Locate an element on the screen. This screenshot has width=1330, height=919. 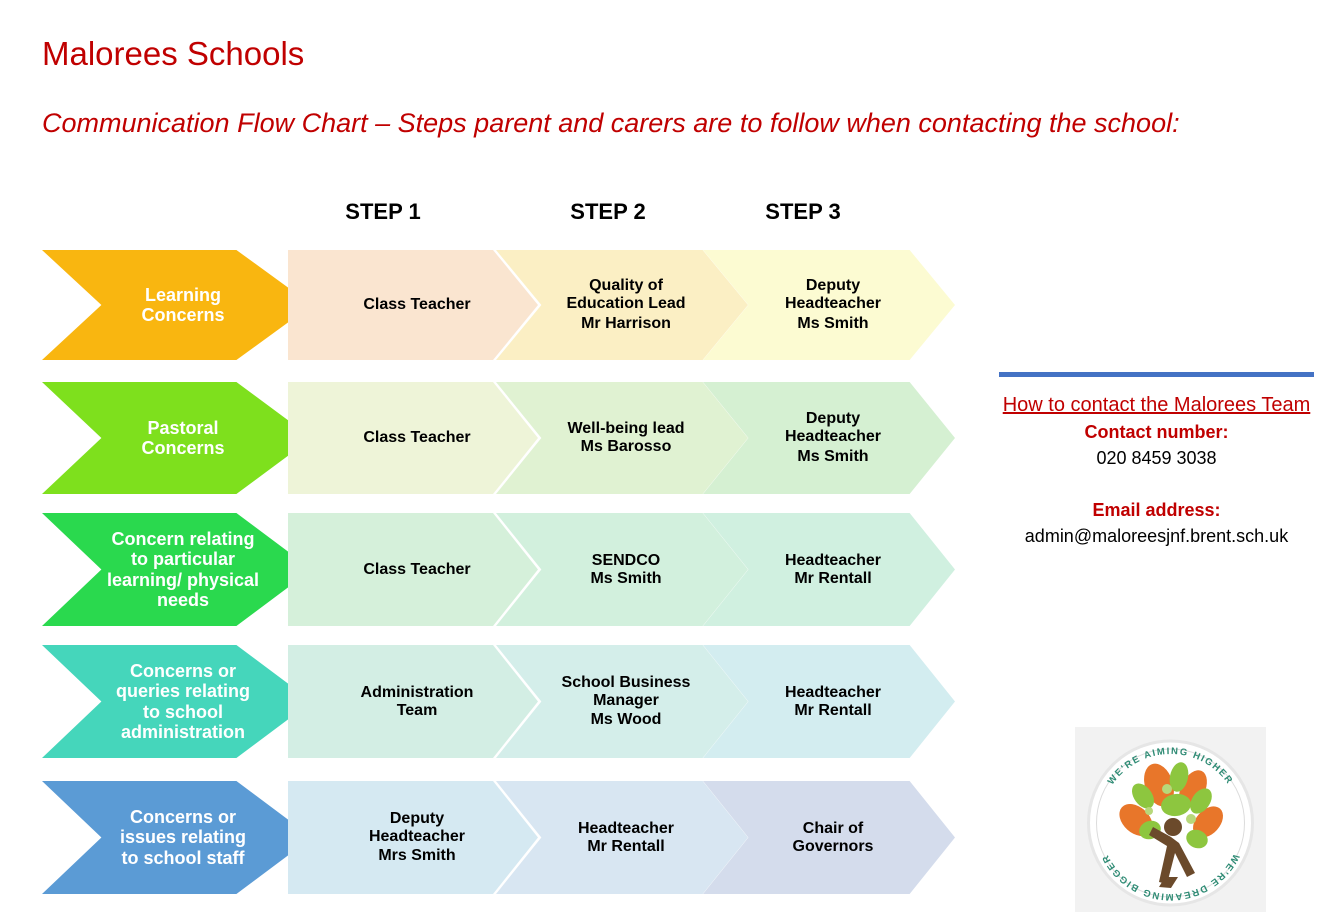
category-label-line: Concern relating is located at coordinates (183, 539).